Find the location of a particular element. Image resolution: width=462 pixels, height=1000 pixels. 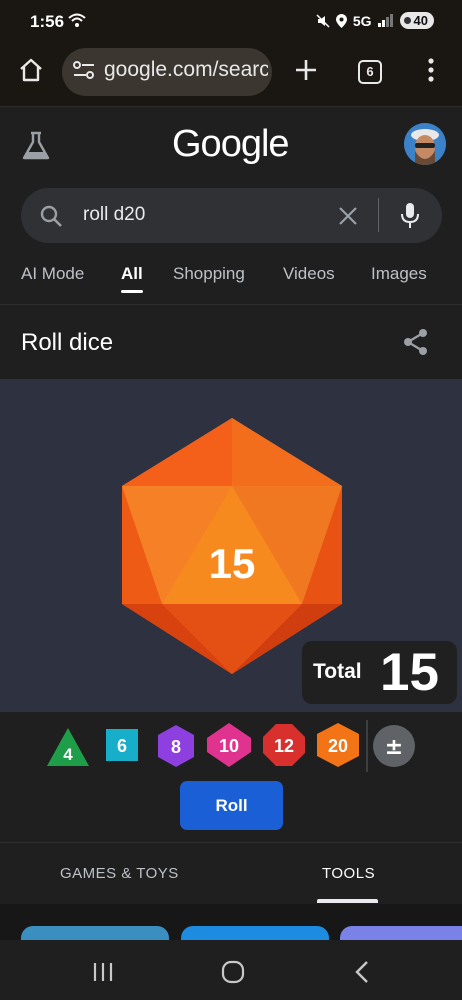

die-value: 15 is located at coordinates (232, 563).